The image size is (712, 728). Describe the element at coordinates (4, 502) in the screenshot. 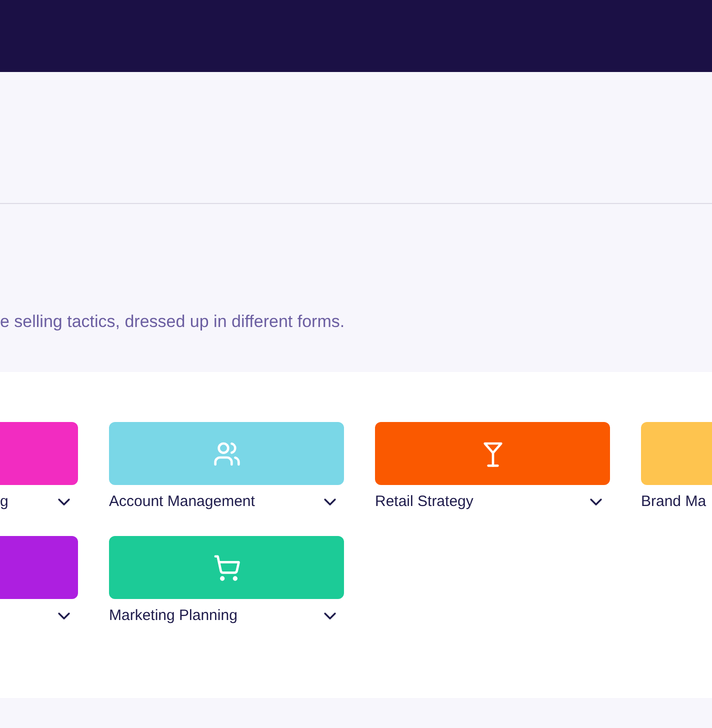

I see `category-label: g` at that location.